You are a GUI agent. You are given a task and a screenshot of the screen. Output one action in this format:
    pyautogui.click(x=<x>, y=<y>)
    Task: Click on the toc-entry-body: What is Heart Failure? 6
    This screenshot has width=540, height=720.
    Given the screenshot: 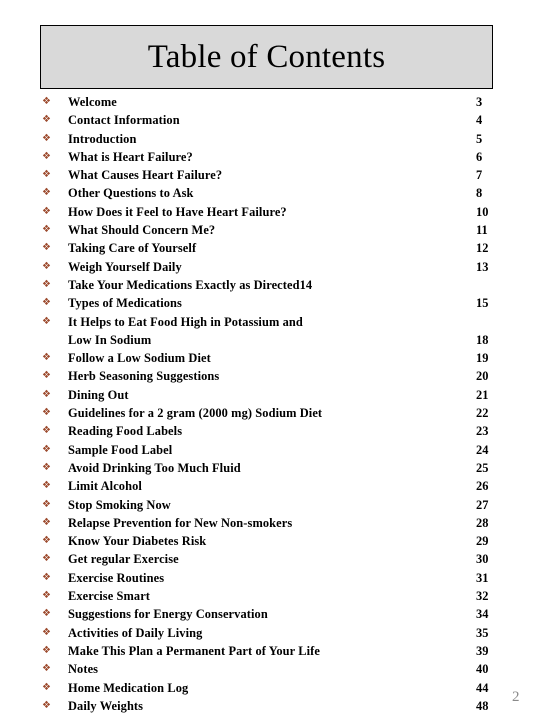 What is the action you would take?
    pyautogui.click(x=304, y=157)
    